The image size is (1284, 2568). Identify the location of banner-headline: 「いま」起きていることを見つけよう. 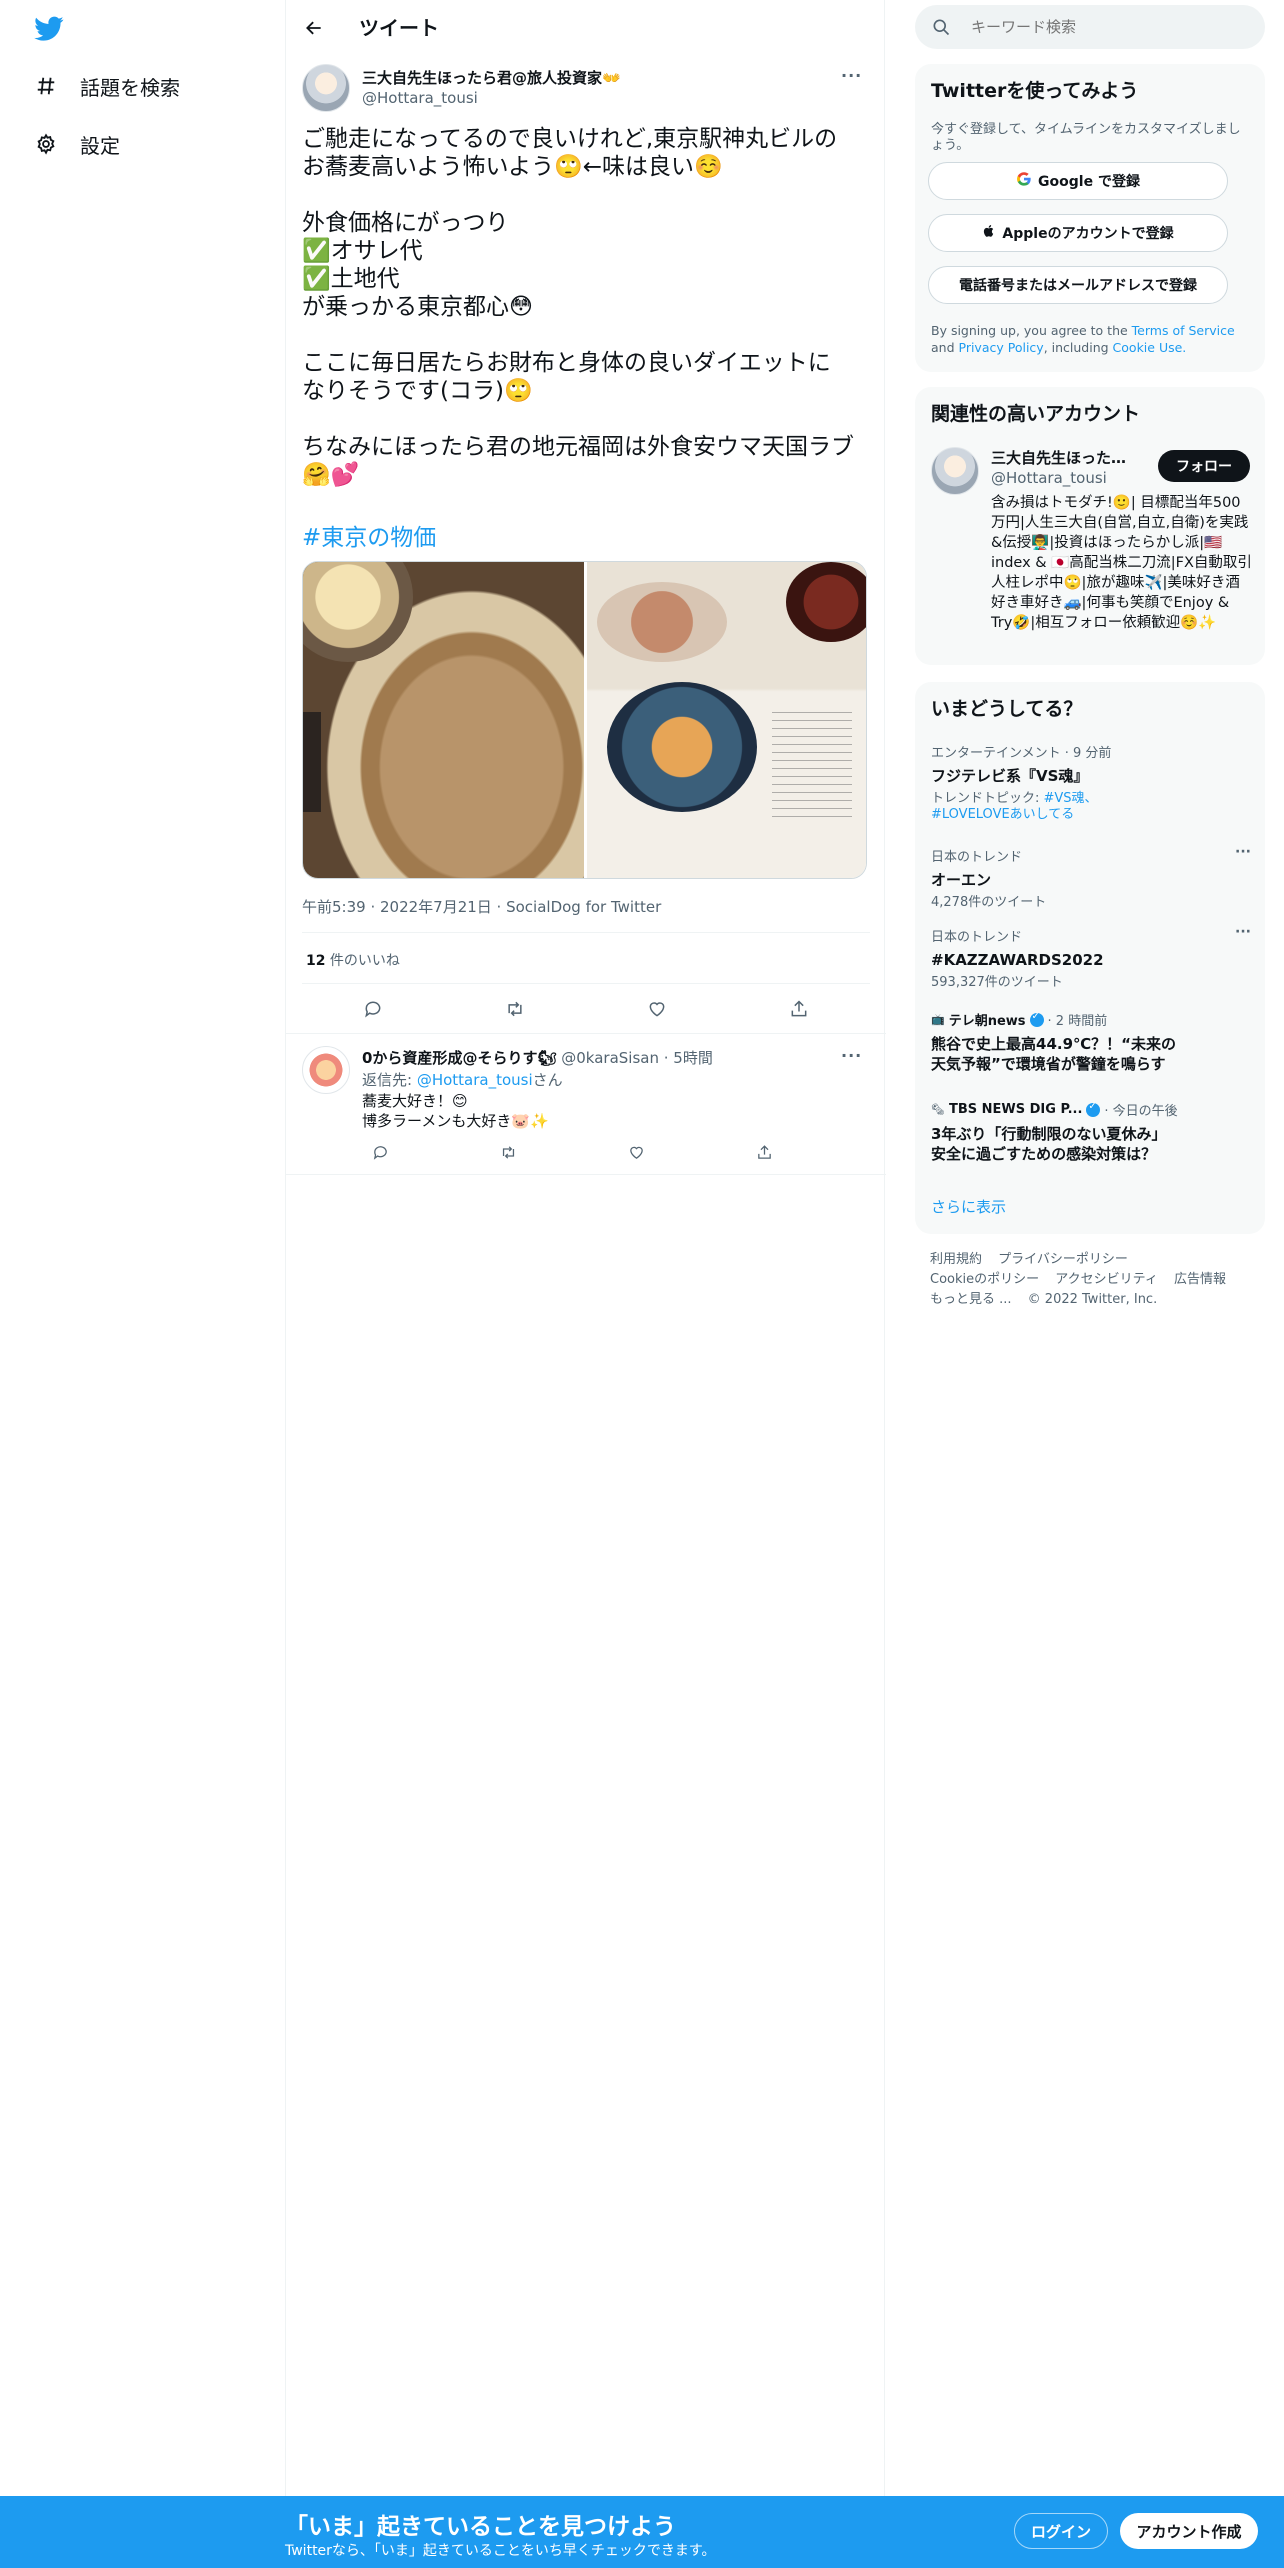
(480, 2527).